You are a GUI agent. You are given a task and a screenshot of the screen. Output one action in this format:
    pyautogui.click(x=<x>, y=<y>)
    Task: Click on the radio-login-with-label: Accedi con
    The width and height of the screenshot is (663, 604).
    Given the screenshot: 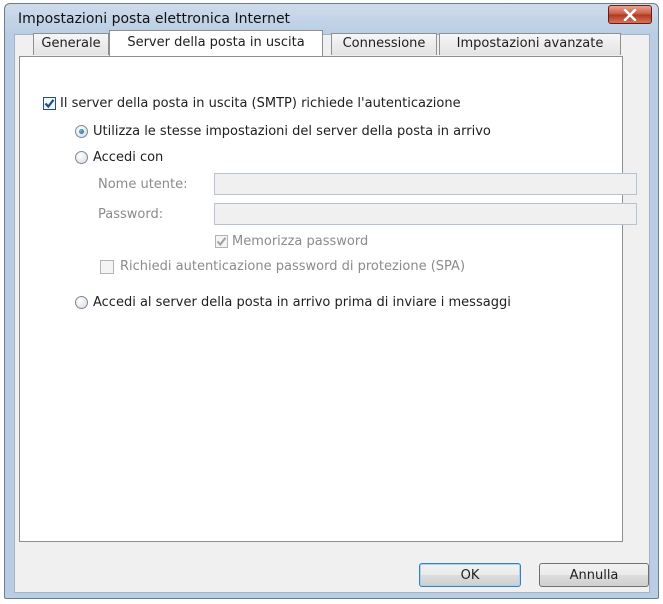 What is the action you would take?
    pyautogui.click(x=128, y=157)
    